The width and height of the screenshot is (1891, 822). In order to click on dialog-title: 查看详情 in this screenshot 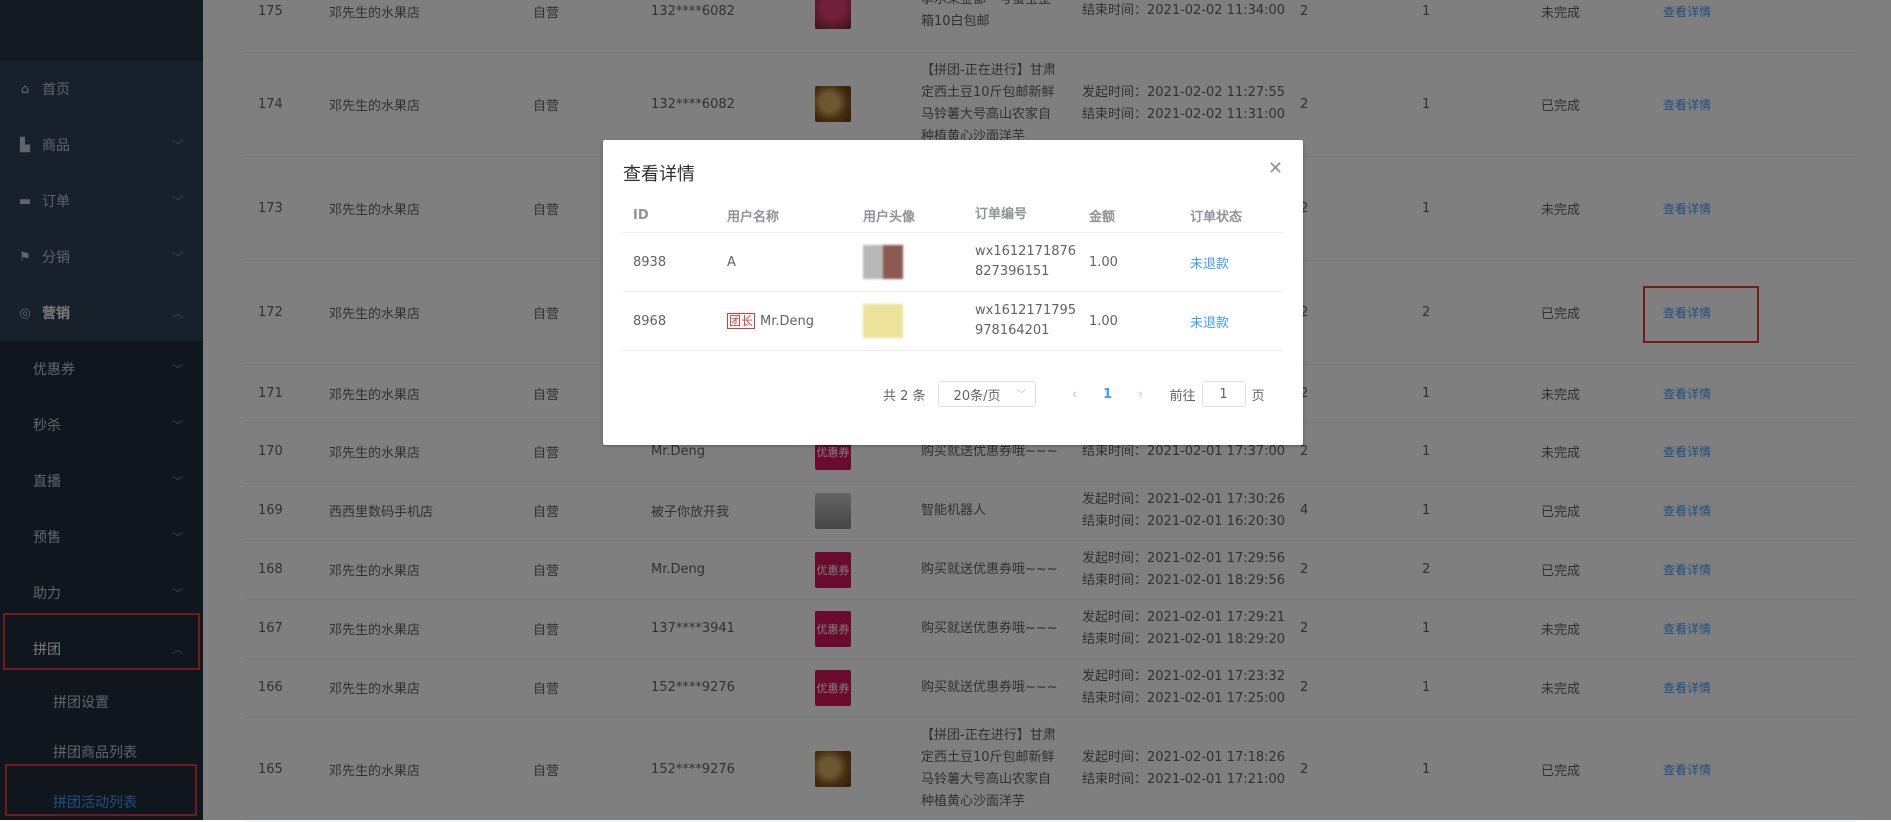, I will do `click(659, 174)`.